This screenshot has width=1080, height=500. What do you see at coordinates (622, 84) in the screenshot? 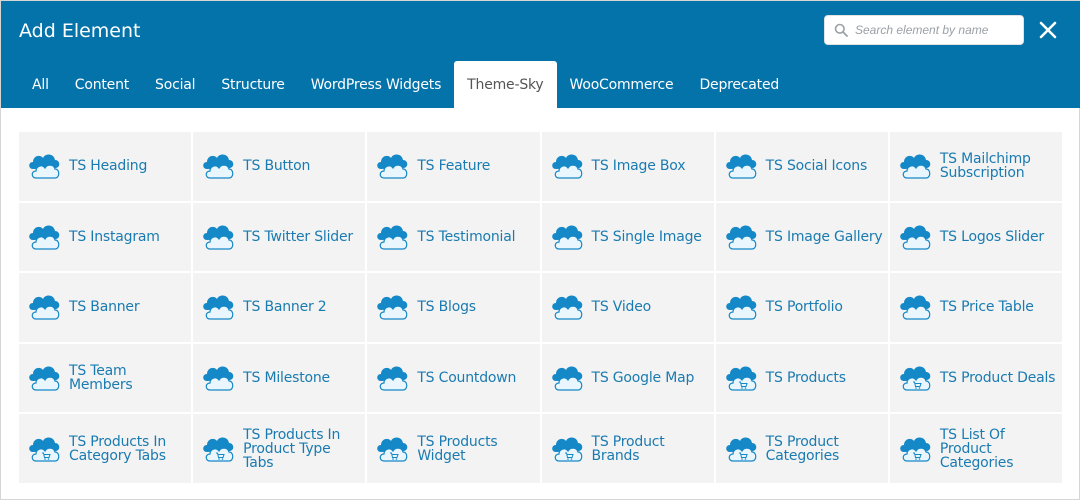
I see `tab-woocommerce: WooCommerce` at bounding box center [622, 84].